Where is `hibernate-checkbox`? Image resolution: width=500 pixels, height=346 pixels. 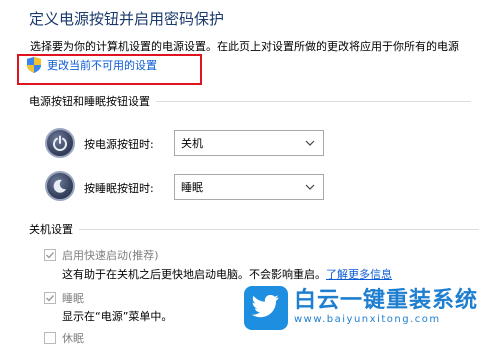
hibernate-checkbox is located at coordinates (50, 338).